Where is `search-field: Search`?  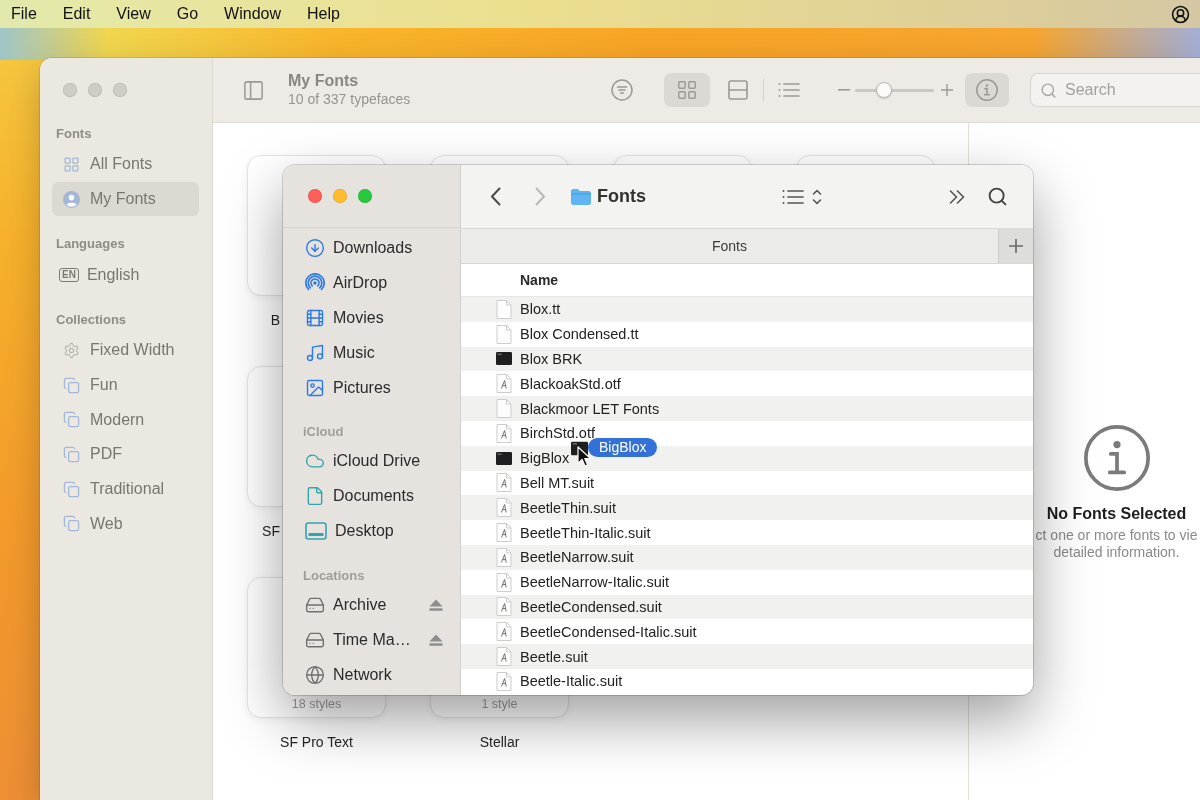 search-field: Search is located at coordinates (1115, 90).